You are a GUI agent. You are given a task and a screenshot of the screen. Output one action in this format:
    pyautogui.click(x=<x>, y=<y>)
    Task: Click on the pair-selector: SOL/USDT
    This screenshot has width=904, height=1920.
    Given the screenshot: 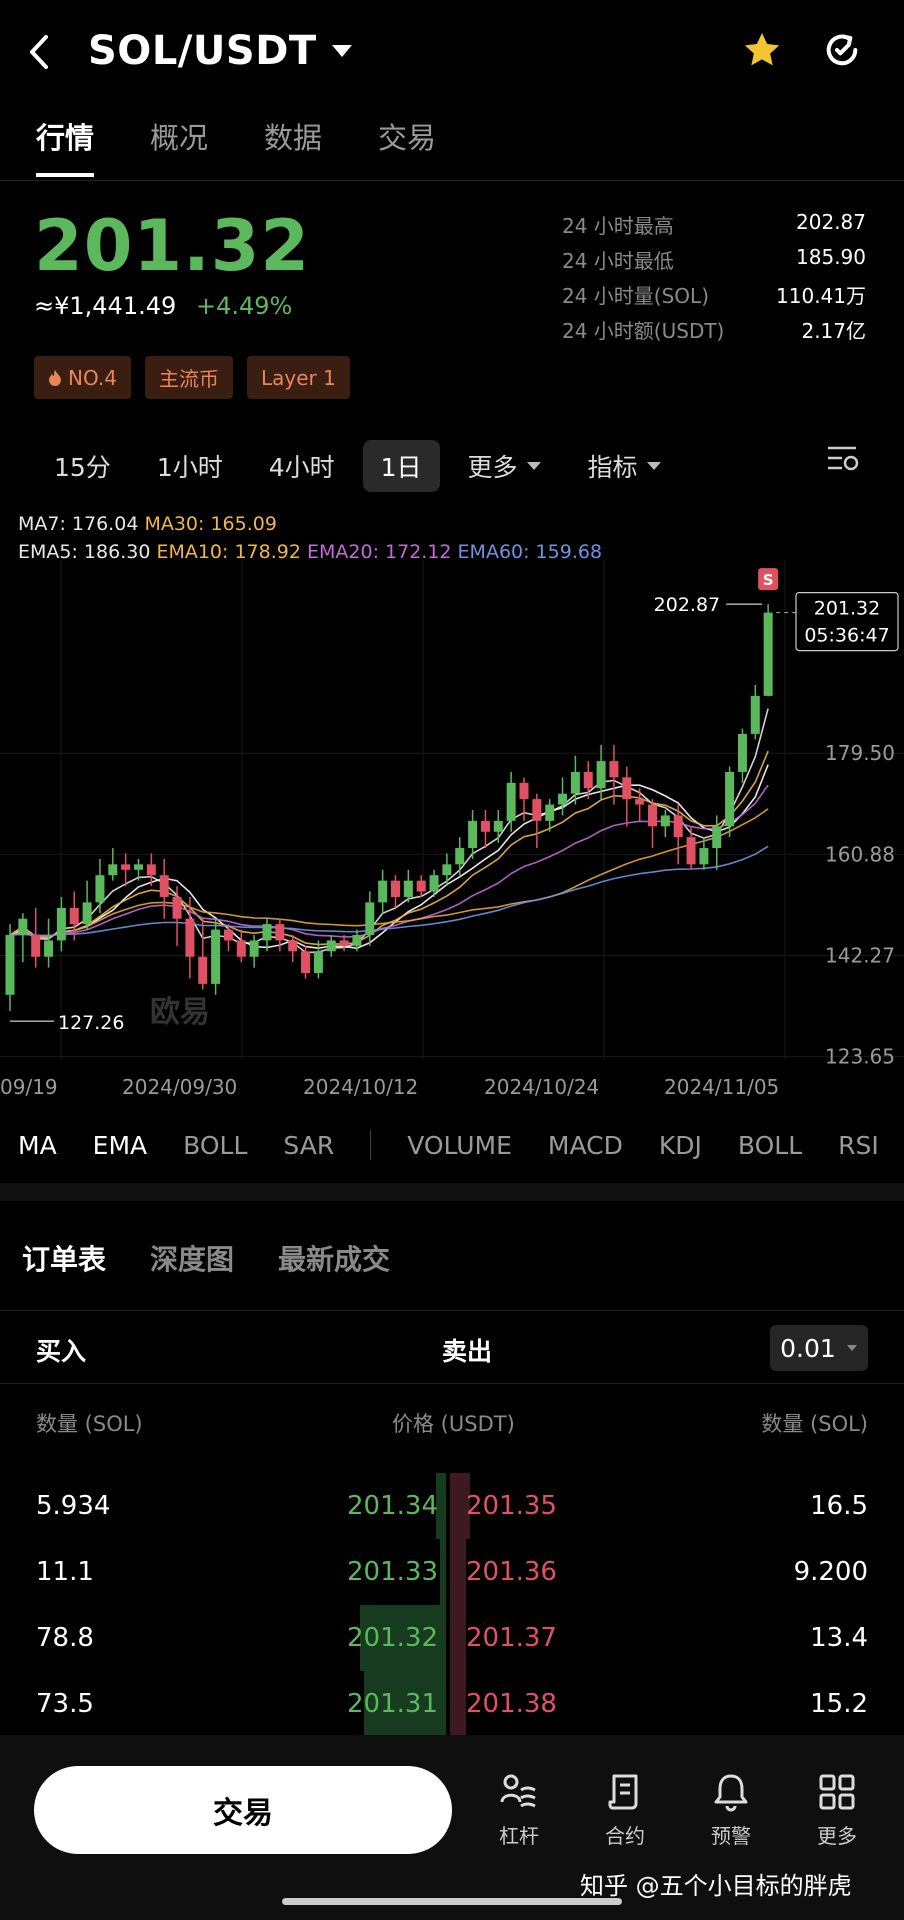 What is the action you would take?
    pyautogui.click(x=220, y=51)
    